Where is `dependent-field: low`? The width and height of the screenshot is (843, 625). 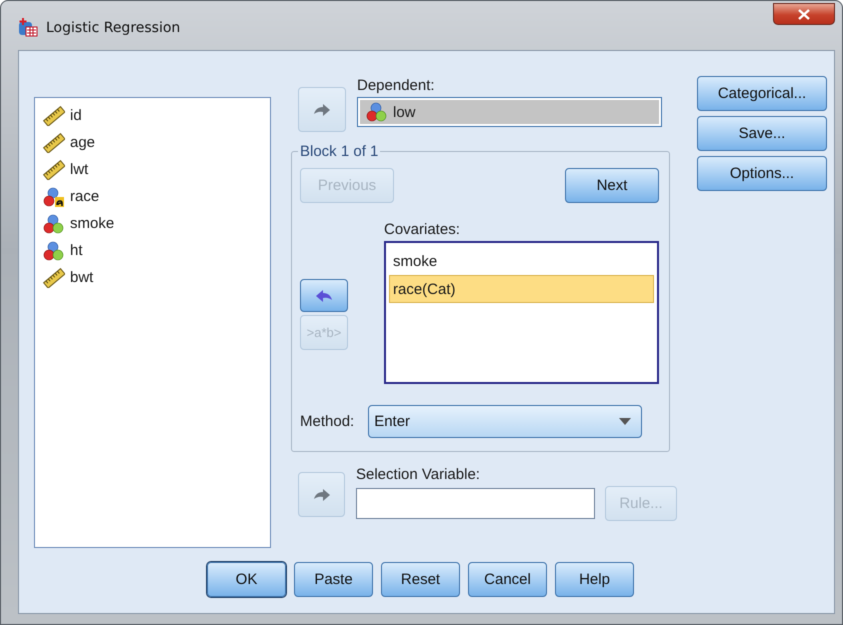 dependent-field: low is located at coordinates (509, 112).